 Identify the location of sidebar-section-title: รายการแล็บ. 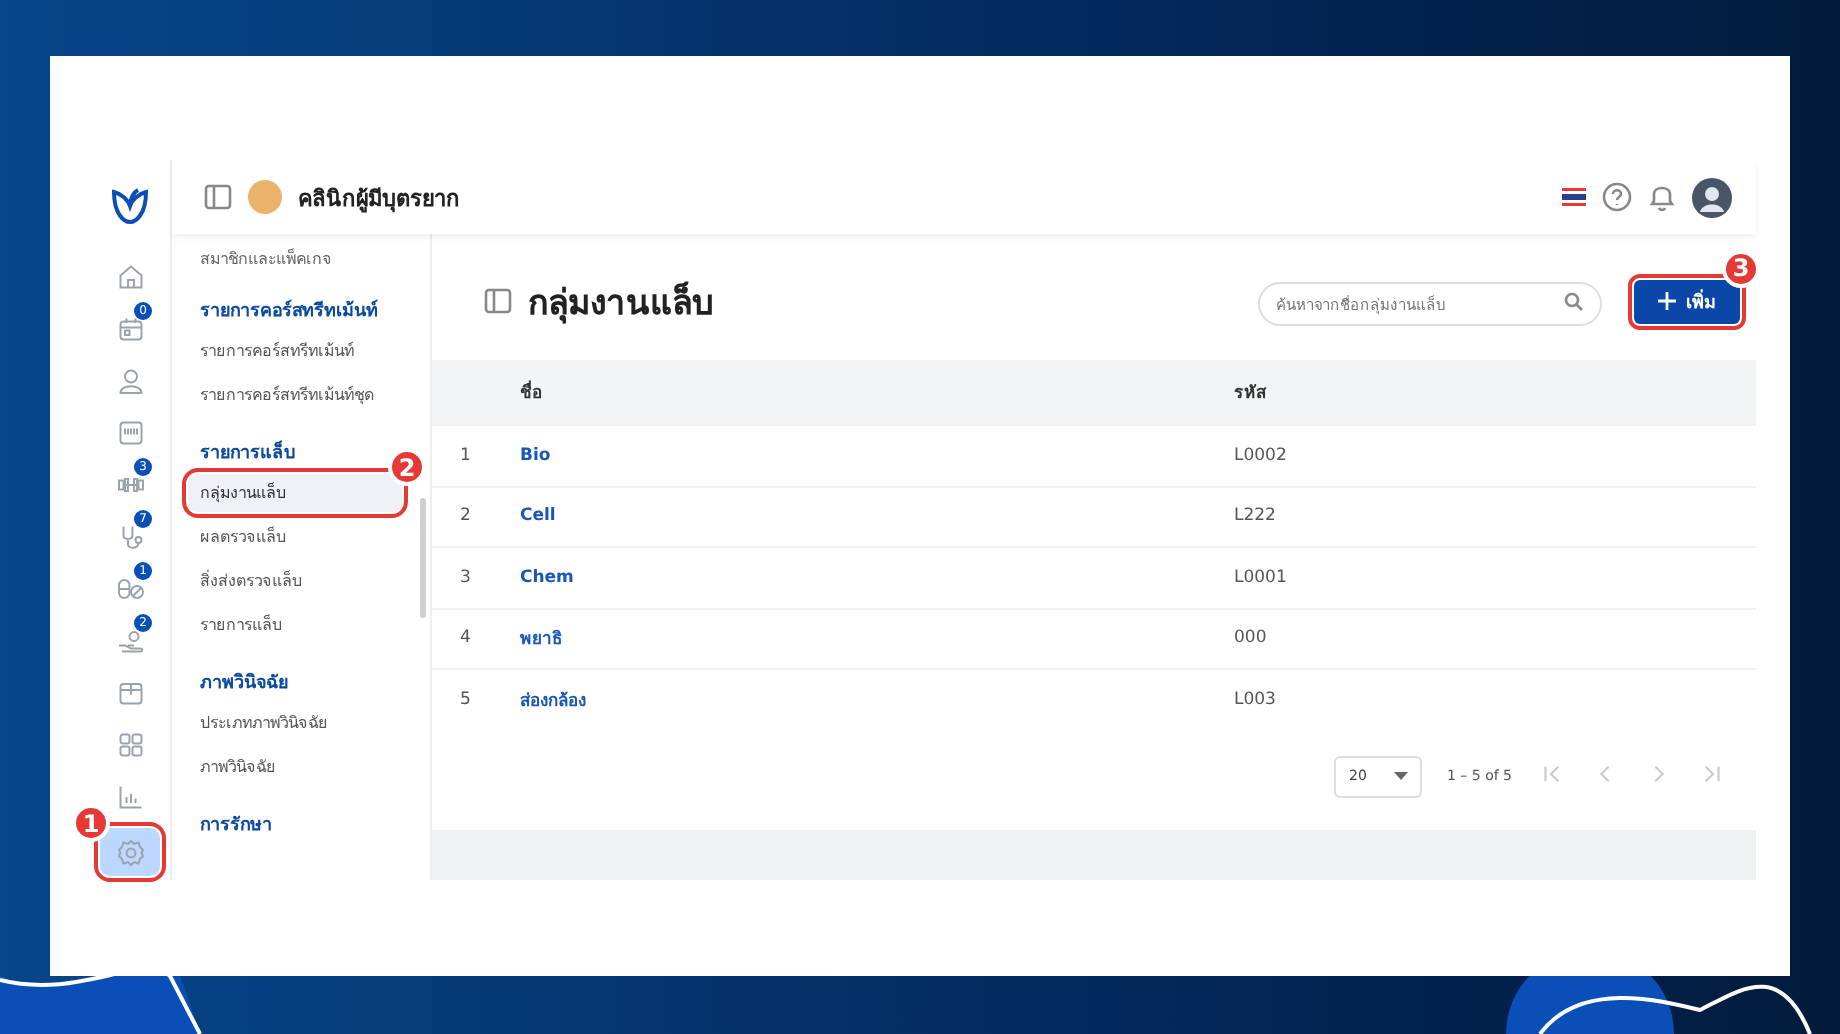
(249, 452).